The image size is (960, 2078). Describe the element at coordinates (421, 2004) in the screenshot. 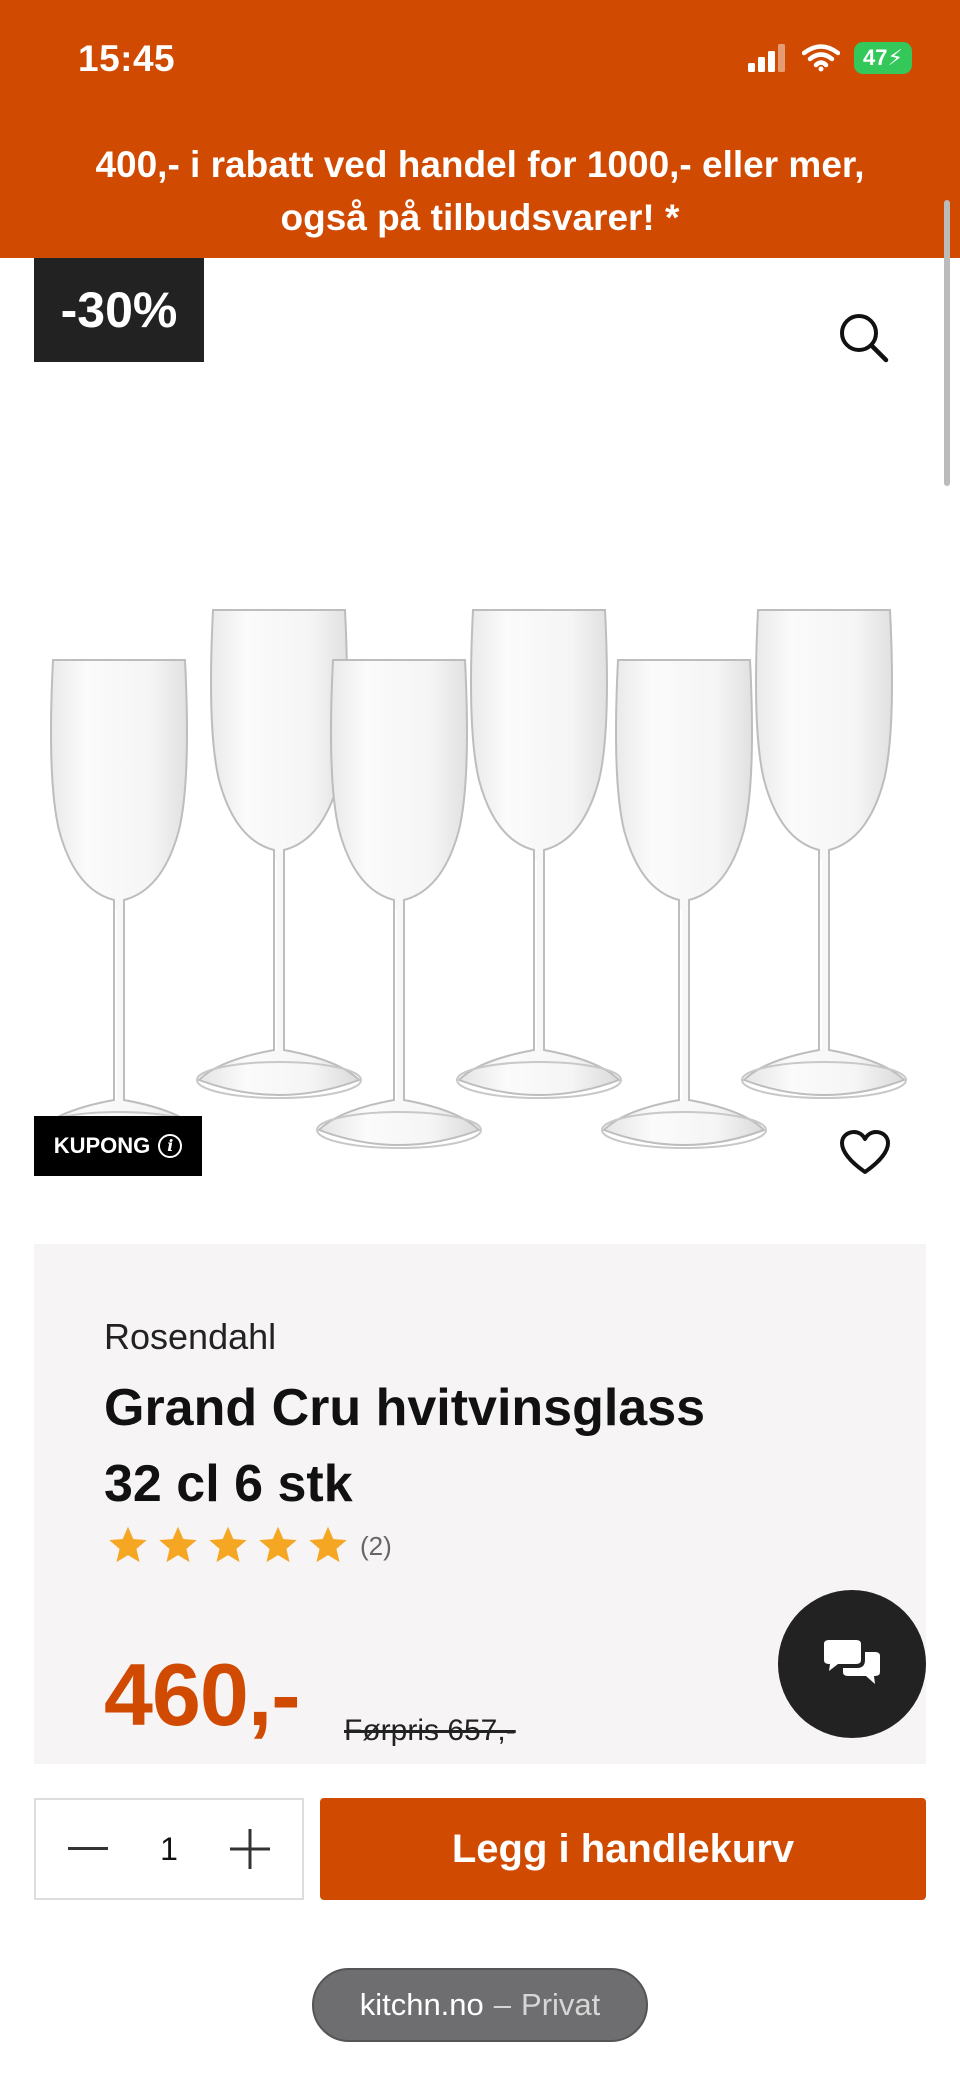

I see `url-domain: kitchn.no` at that location.